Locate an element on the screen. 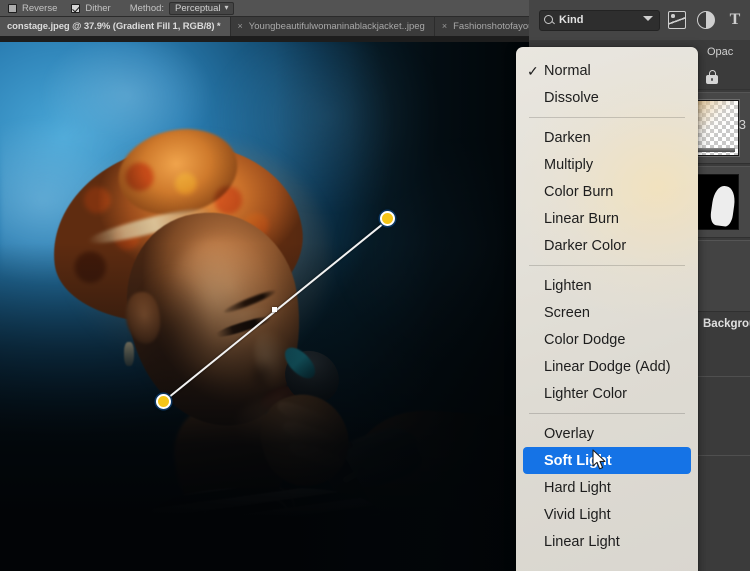 This screenshot has height=571, width=750. menu-item-label: Color Dodge is located at coordinates (585, 339).